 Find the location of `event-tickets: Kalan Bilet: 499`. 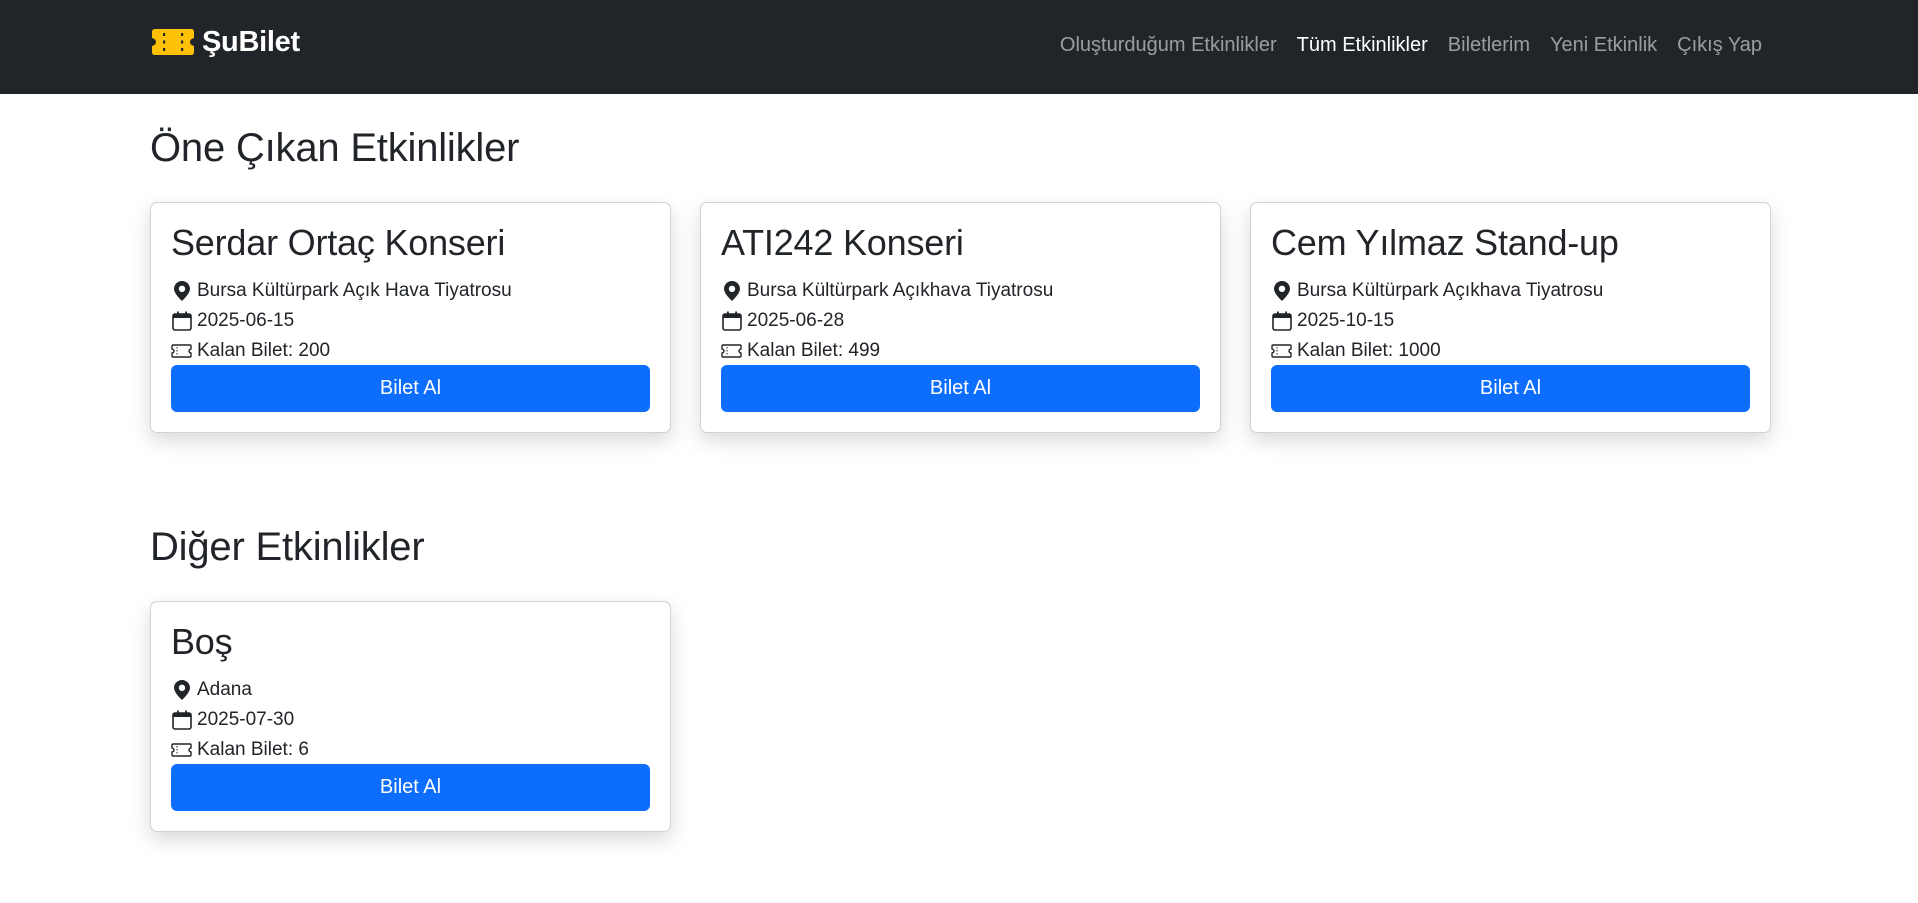

event-tickets: Kalan Bilet: 499 is located at coordinates (800, 351).